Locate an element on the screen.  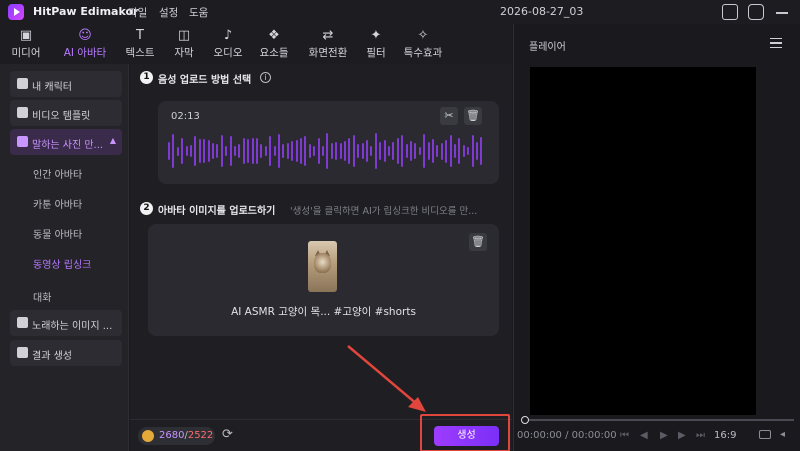
text-icon: T is located at coordinates (140, 35).